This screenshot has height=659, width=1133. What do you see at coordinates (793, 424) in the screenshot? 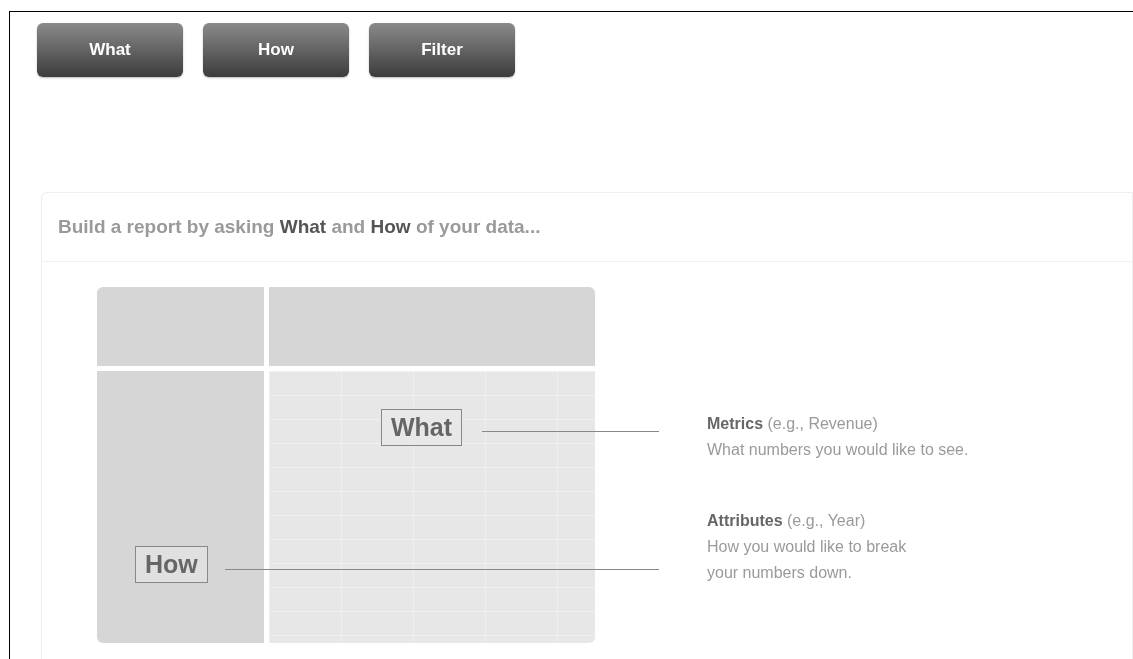
I see `legend-title: Metrics (e.g., Revenue)` at bounding box center [793, 424].